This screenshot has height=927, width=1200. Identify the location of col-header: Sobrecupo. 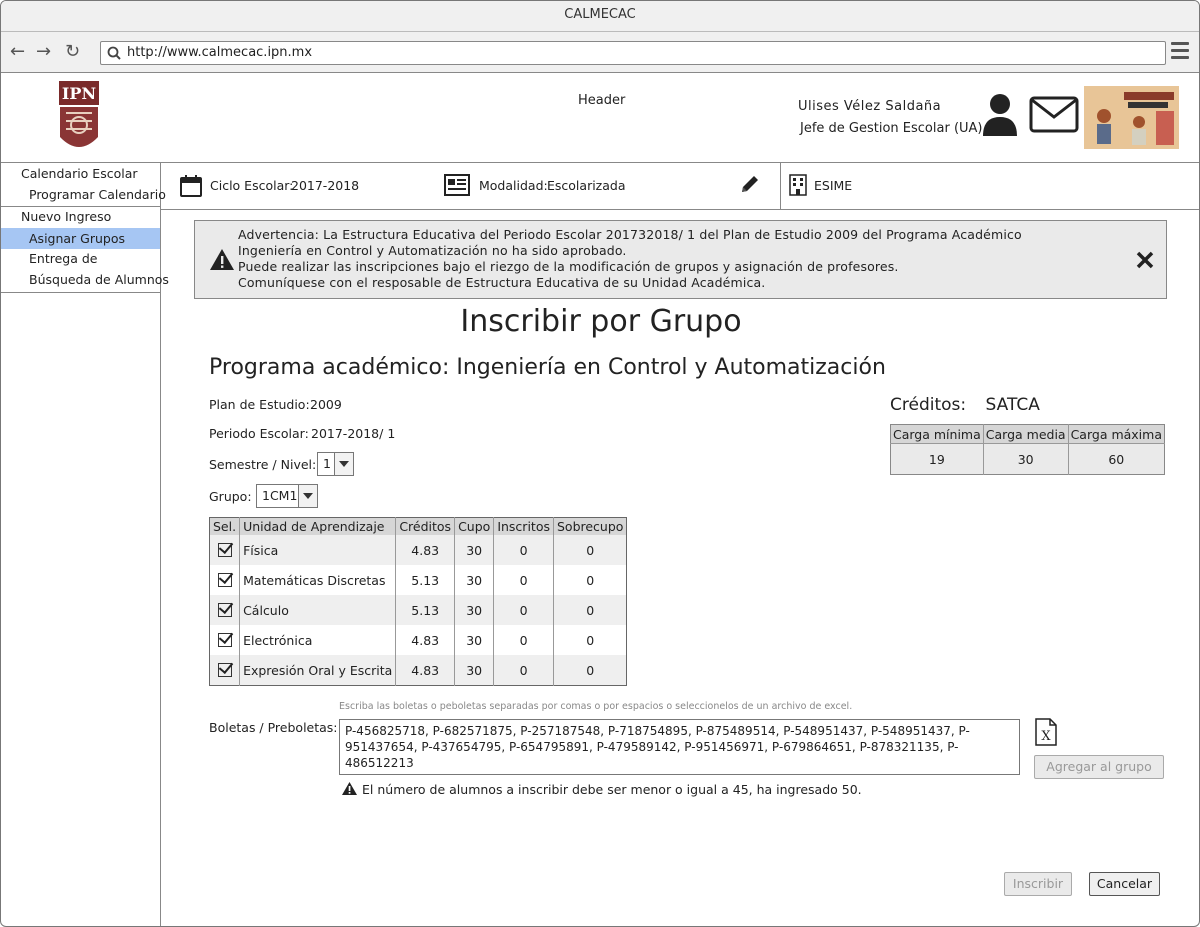
(589, 526).